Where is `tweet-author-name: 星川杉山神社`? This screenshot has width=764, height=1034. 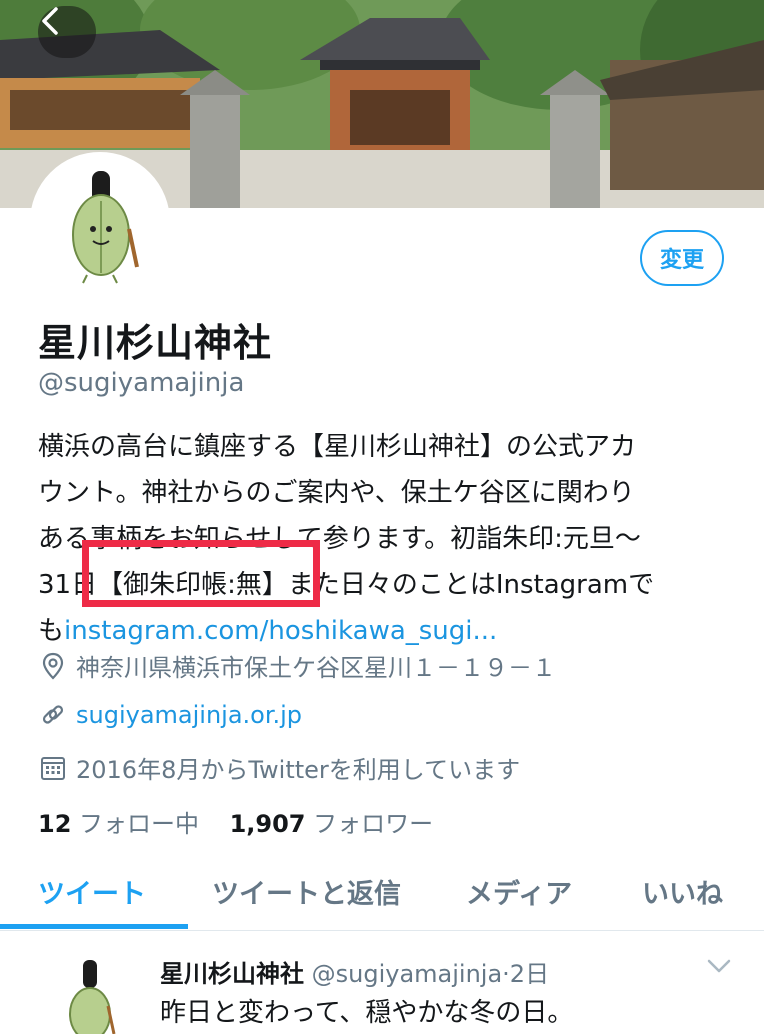
tweet-author-name: 星川杉山神社 is located at coordinates (232, 974).